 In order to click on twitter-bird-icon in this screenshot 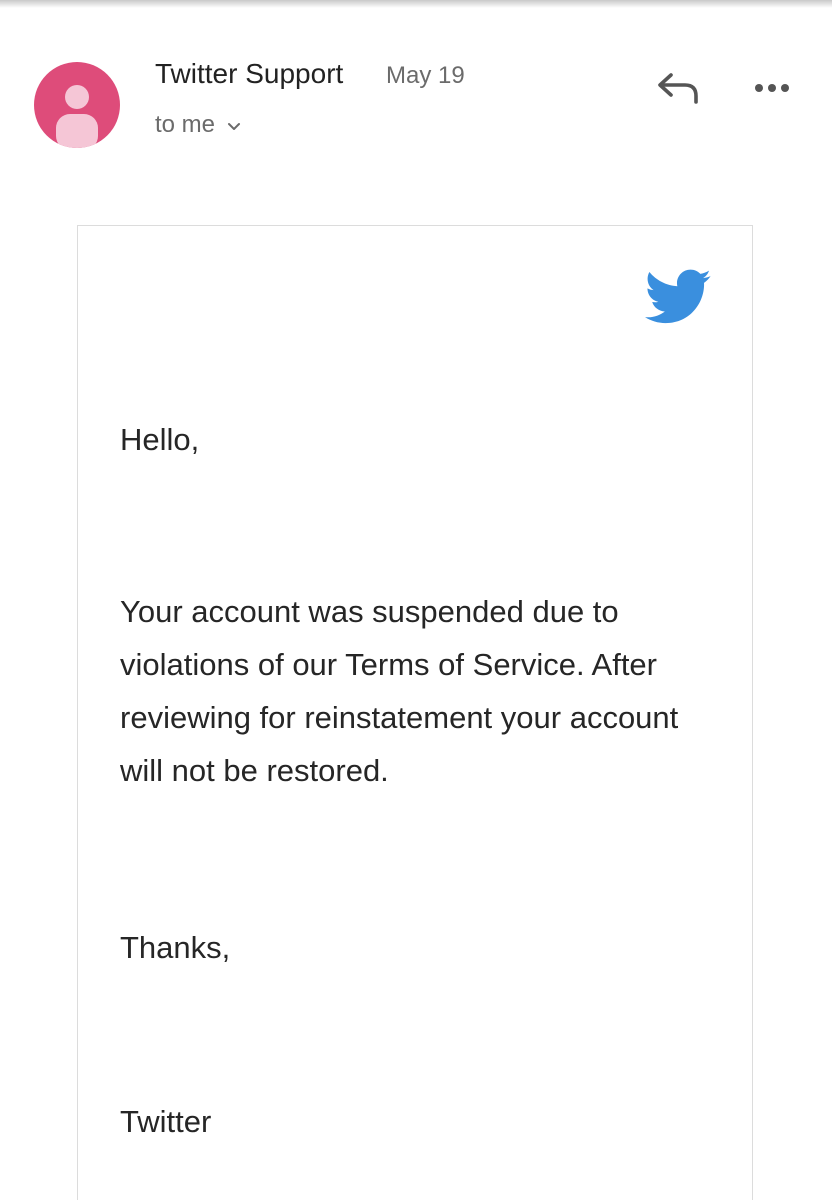, I will do `click(677, 297)`.